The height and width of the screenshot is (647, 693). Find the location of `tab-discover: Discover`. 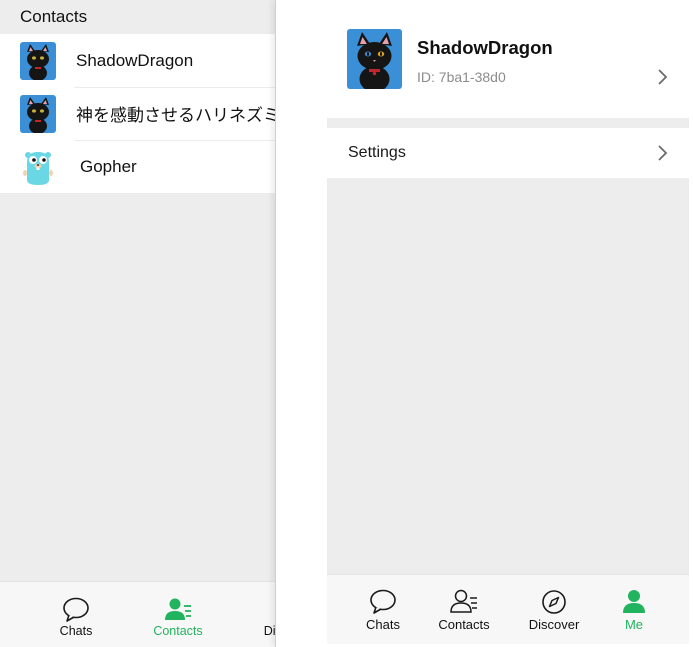

tab-discover: Discover is located at coordinates (554, 609).